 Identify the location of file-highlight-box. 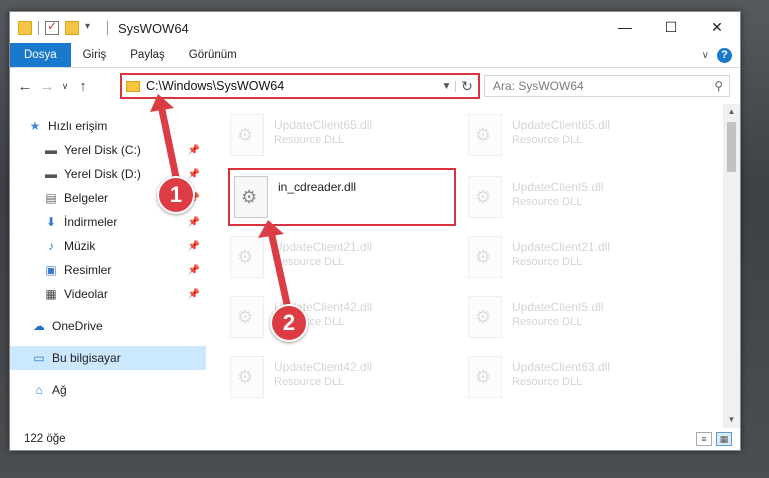
(342, 197).